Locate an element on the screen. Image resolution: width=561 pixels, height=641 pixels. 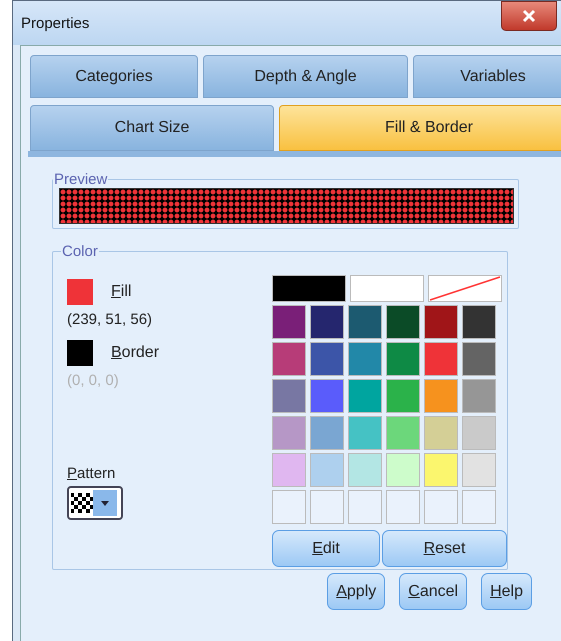
no-color-swatch is located at coordinates (465, 288).